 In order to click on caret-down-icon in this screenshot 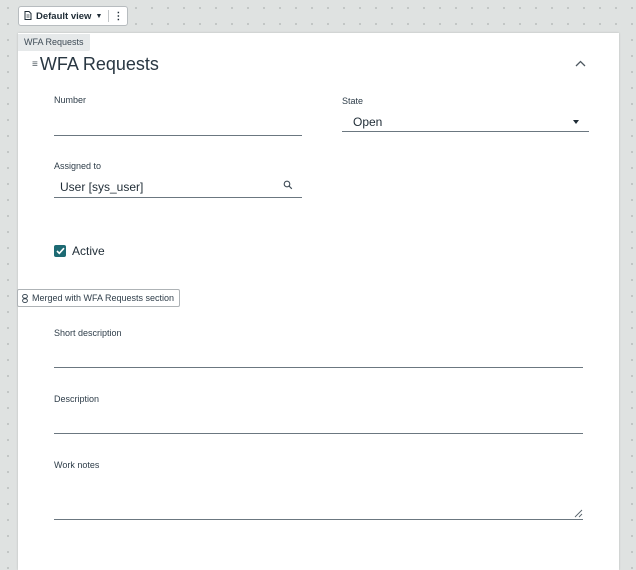, I will do `click(576, 122)`.